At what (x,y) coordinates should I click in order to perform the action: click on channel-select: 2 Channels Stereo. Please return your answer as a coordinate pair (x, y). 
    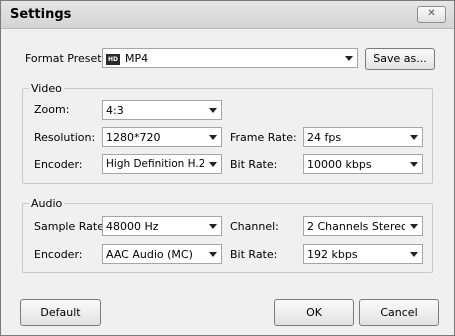
    Looking at the image, I should click on (363, 226).